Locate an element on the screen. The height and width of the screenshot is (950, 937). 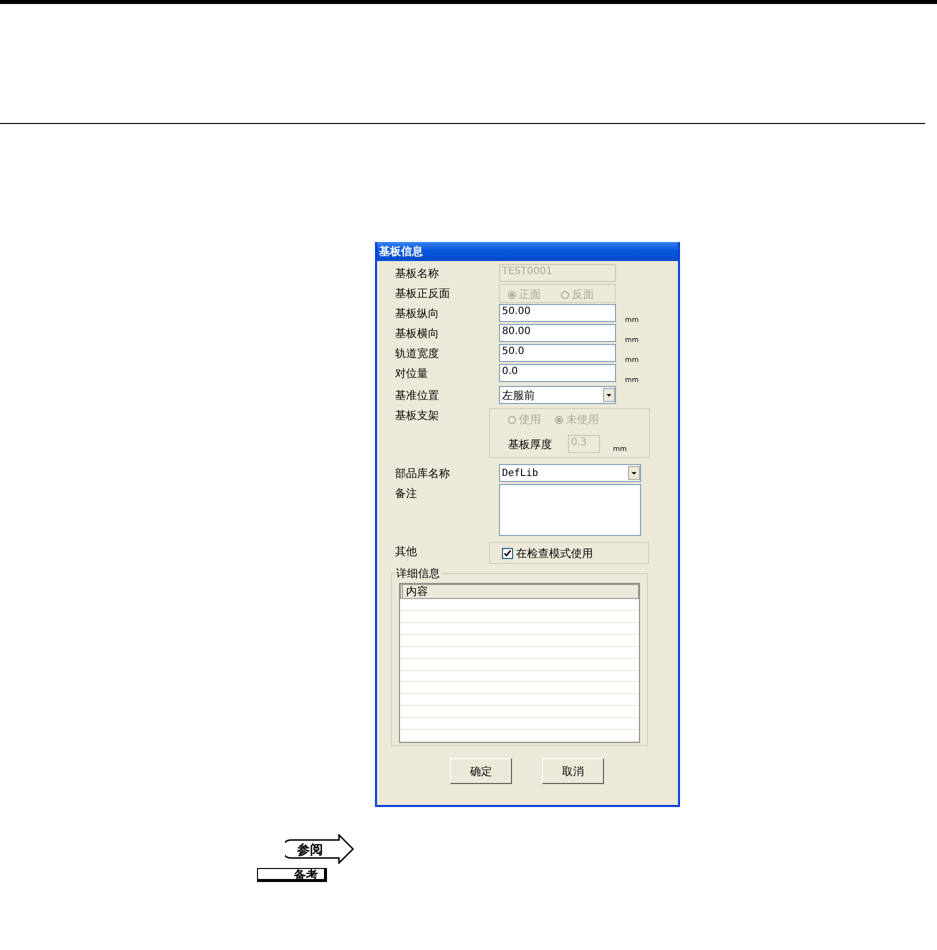
field-label: 部品库名称 is located at coordinates (423, 474).